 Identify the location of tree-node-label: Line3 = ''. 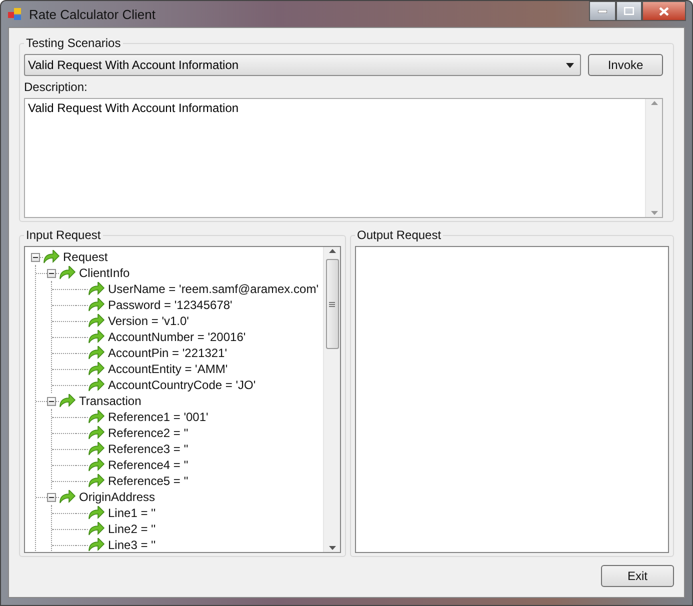
(132, 545).